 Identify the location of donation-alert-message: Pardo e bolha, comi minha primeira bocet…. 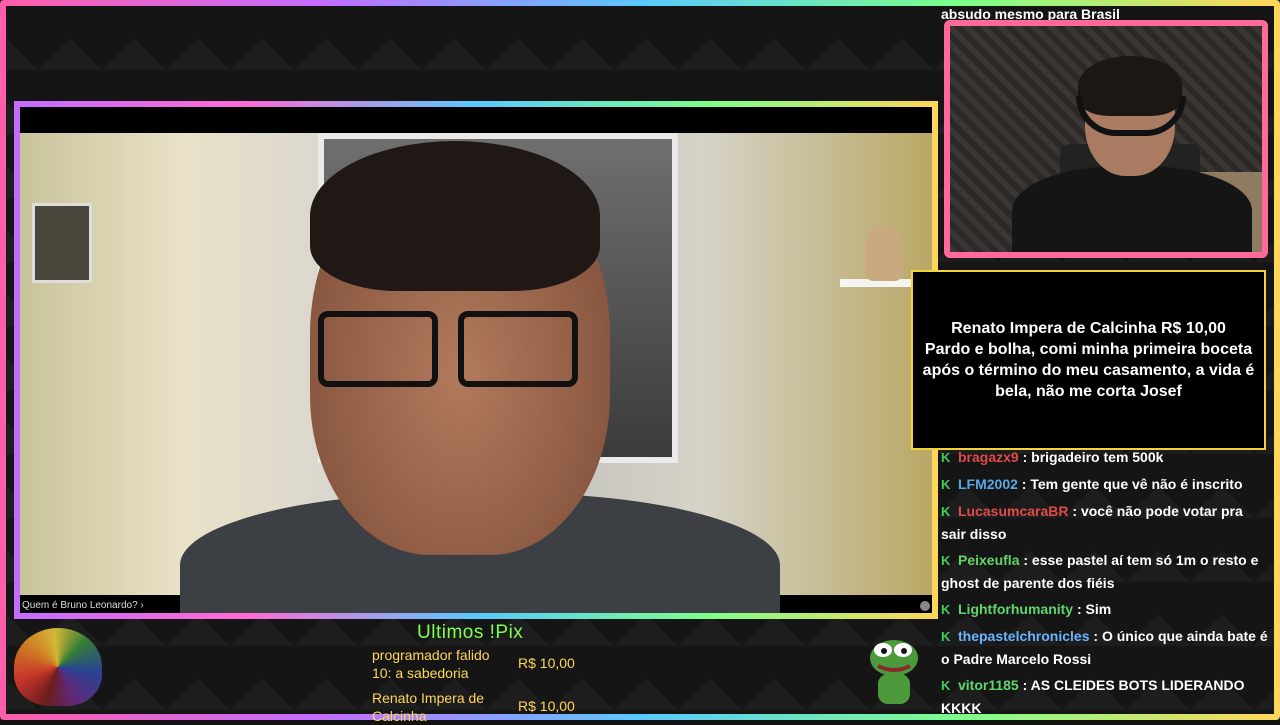
(1088, 370).